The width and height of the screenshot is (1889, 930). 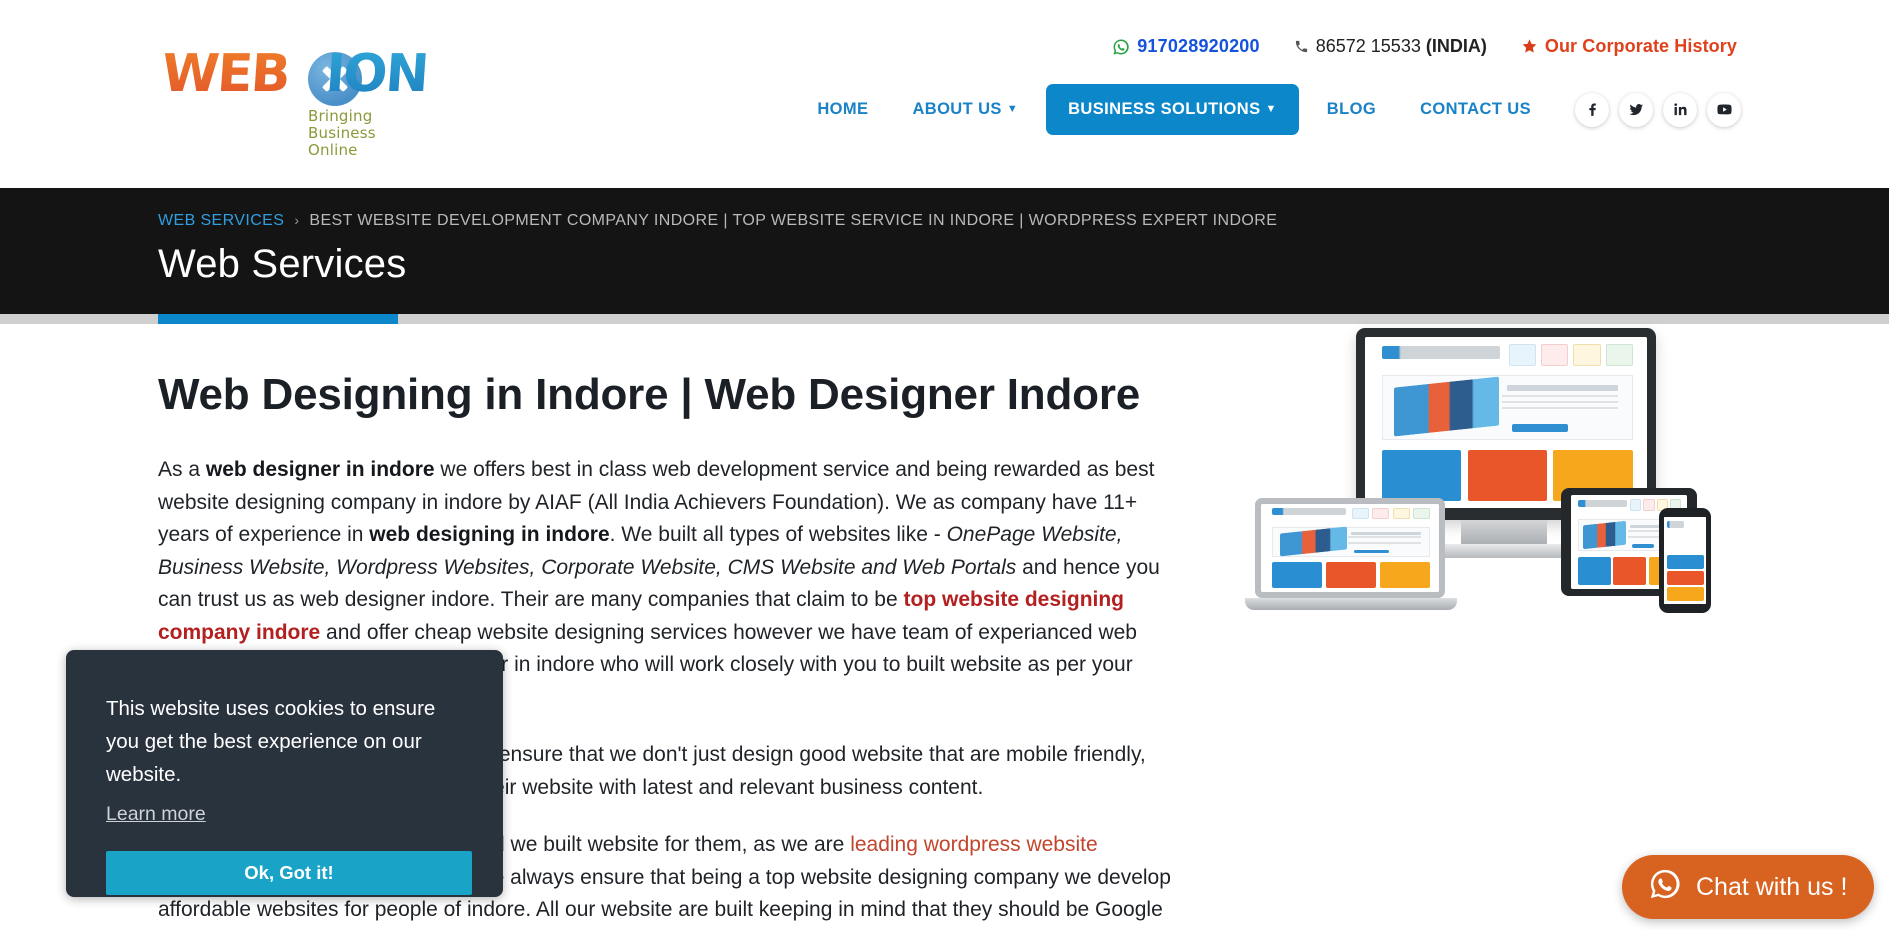 What do you see at coordinates (278, 319) in the screenshot?
I see `banner-accent-bar` at bounding box center [278, 319].